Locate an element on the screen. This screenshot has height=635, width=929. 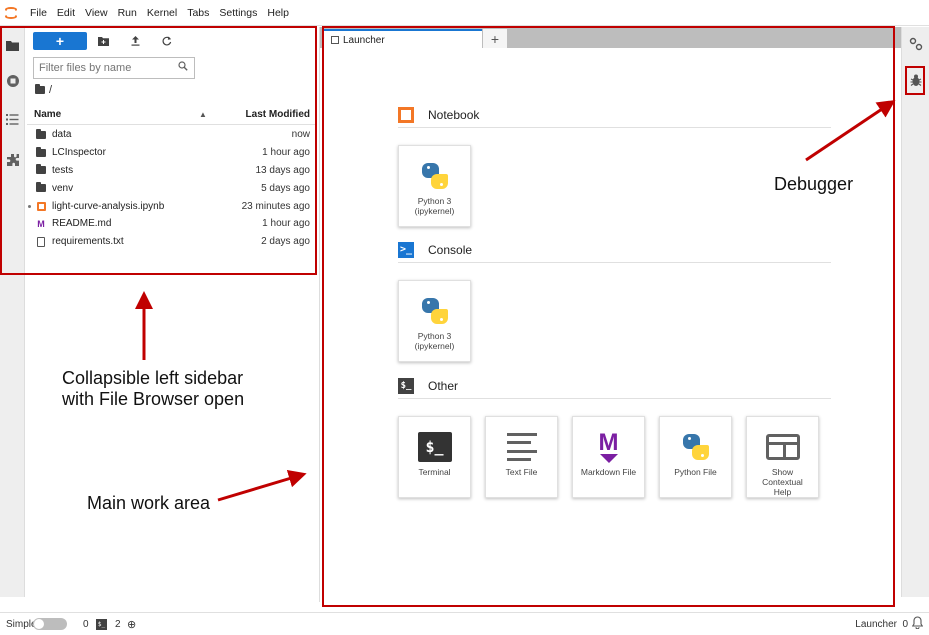
kernel-icon: ⊕ is located at coordinates (131, 624).